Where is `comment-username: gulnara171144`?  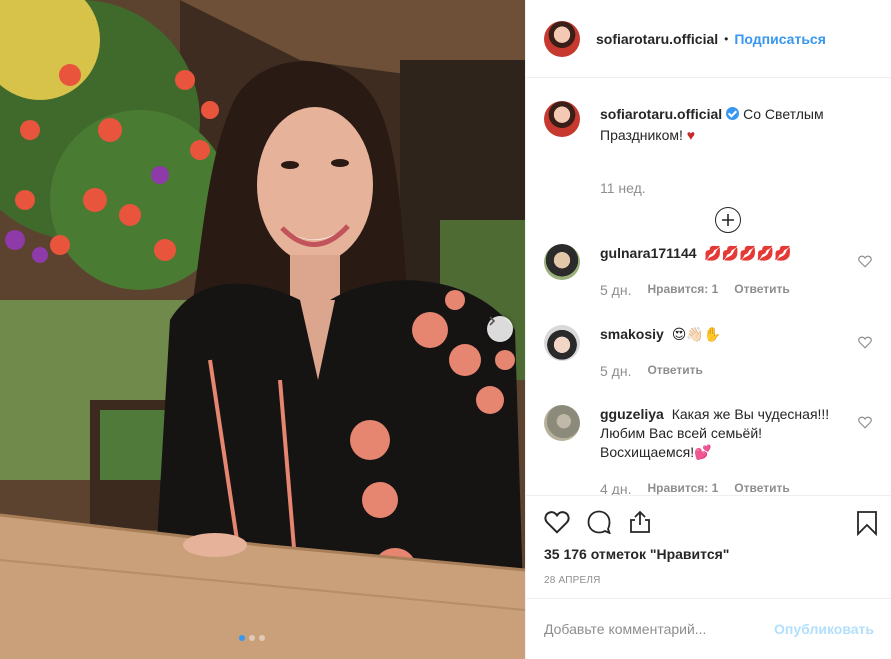
comment-username: gulnara171144 is located at coordinates (648, 253).